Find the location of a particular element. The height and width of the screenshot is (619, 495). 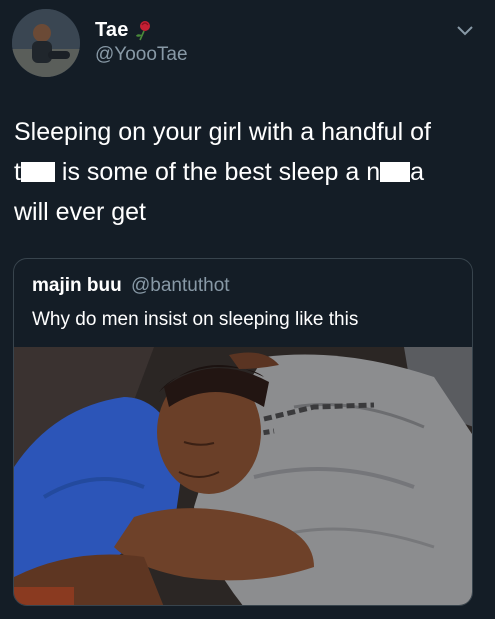

author-name-row: Tae is located at coordinates (124, 30).